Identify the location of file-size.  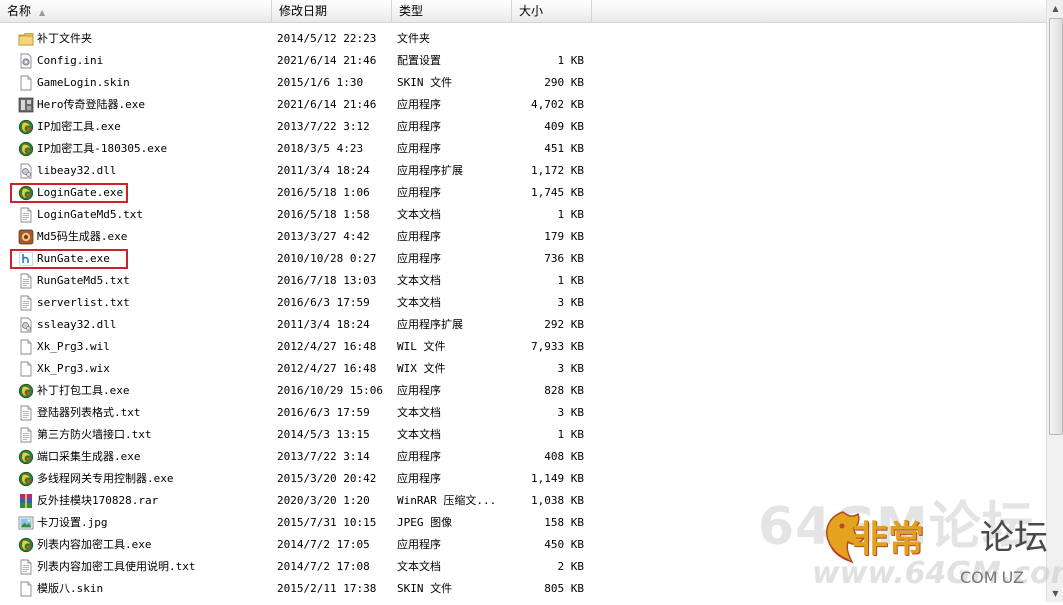
(550, 39).